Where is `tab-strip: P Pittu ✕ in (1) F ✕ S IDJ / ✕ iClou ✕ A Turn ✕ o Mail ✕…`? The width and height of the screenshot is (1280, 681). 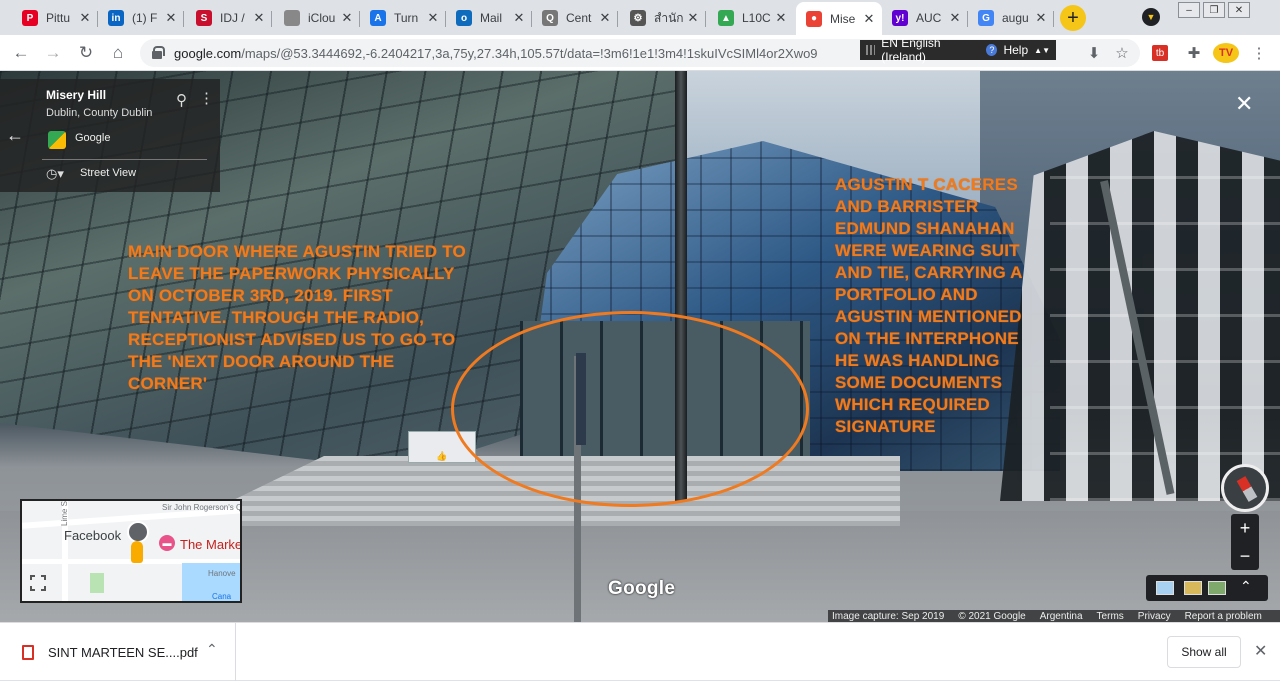 tab-strip: P Pittu ✕ in (1) F ✕ S IDJ / ✕ iClou ✕ A Turn ✕ o Mail ✕… is located at coordinates (640, 17).